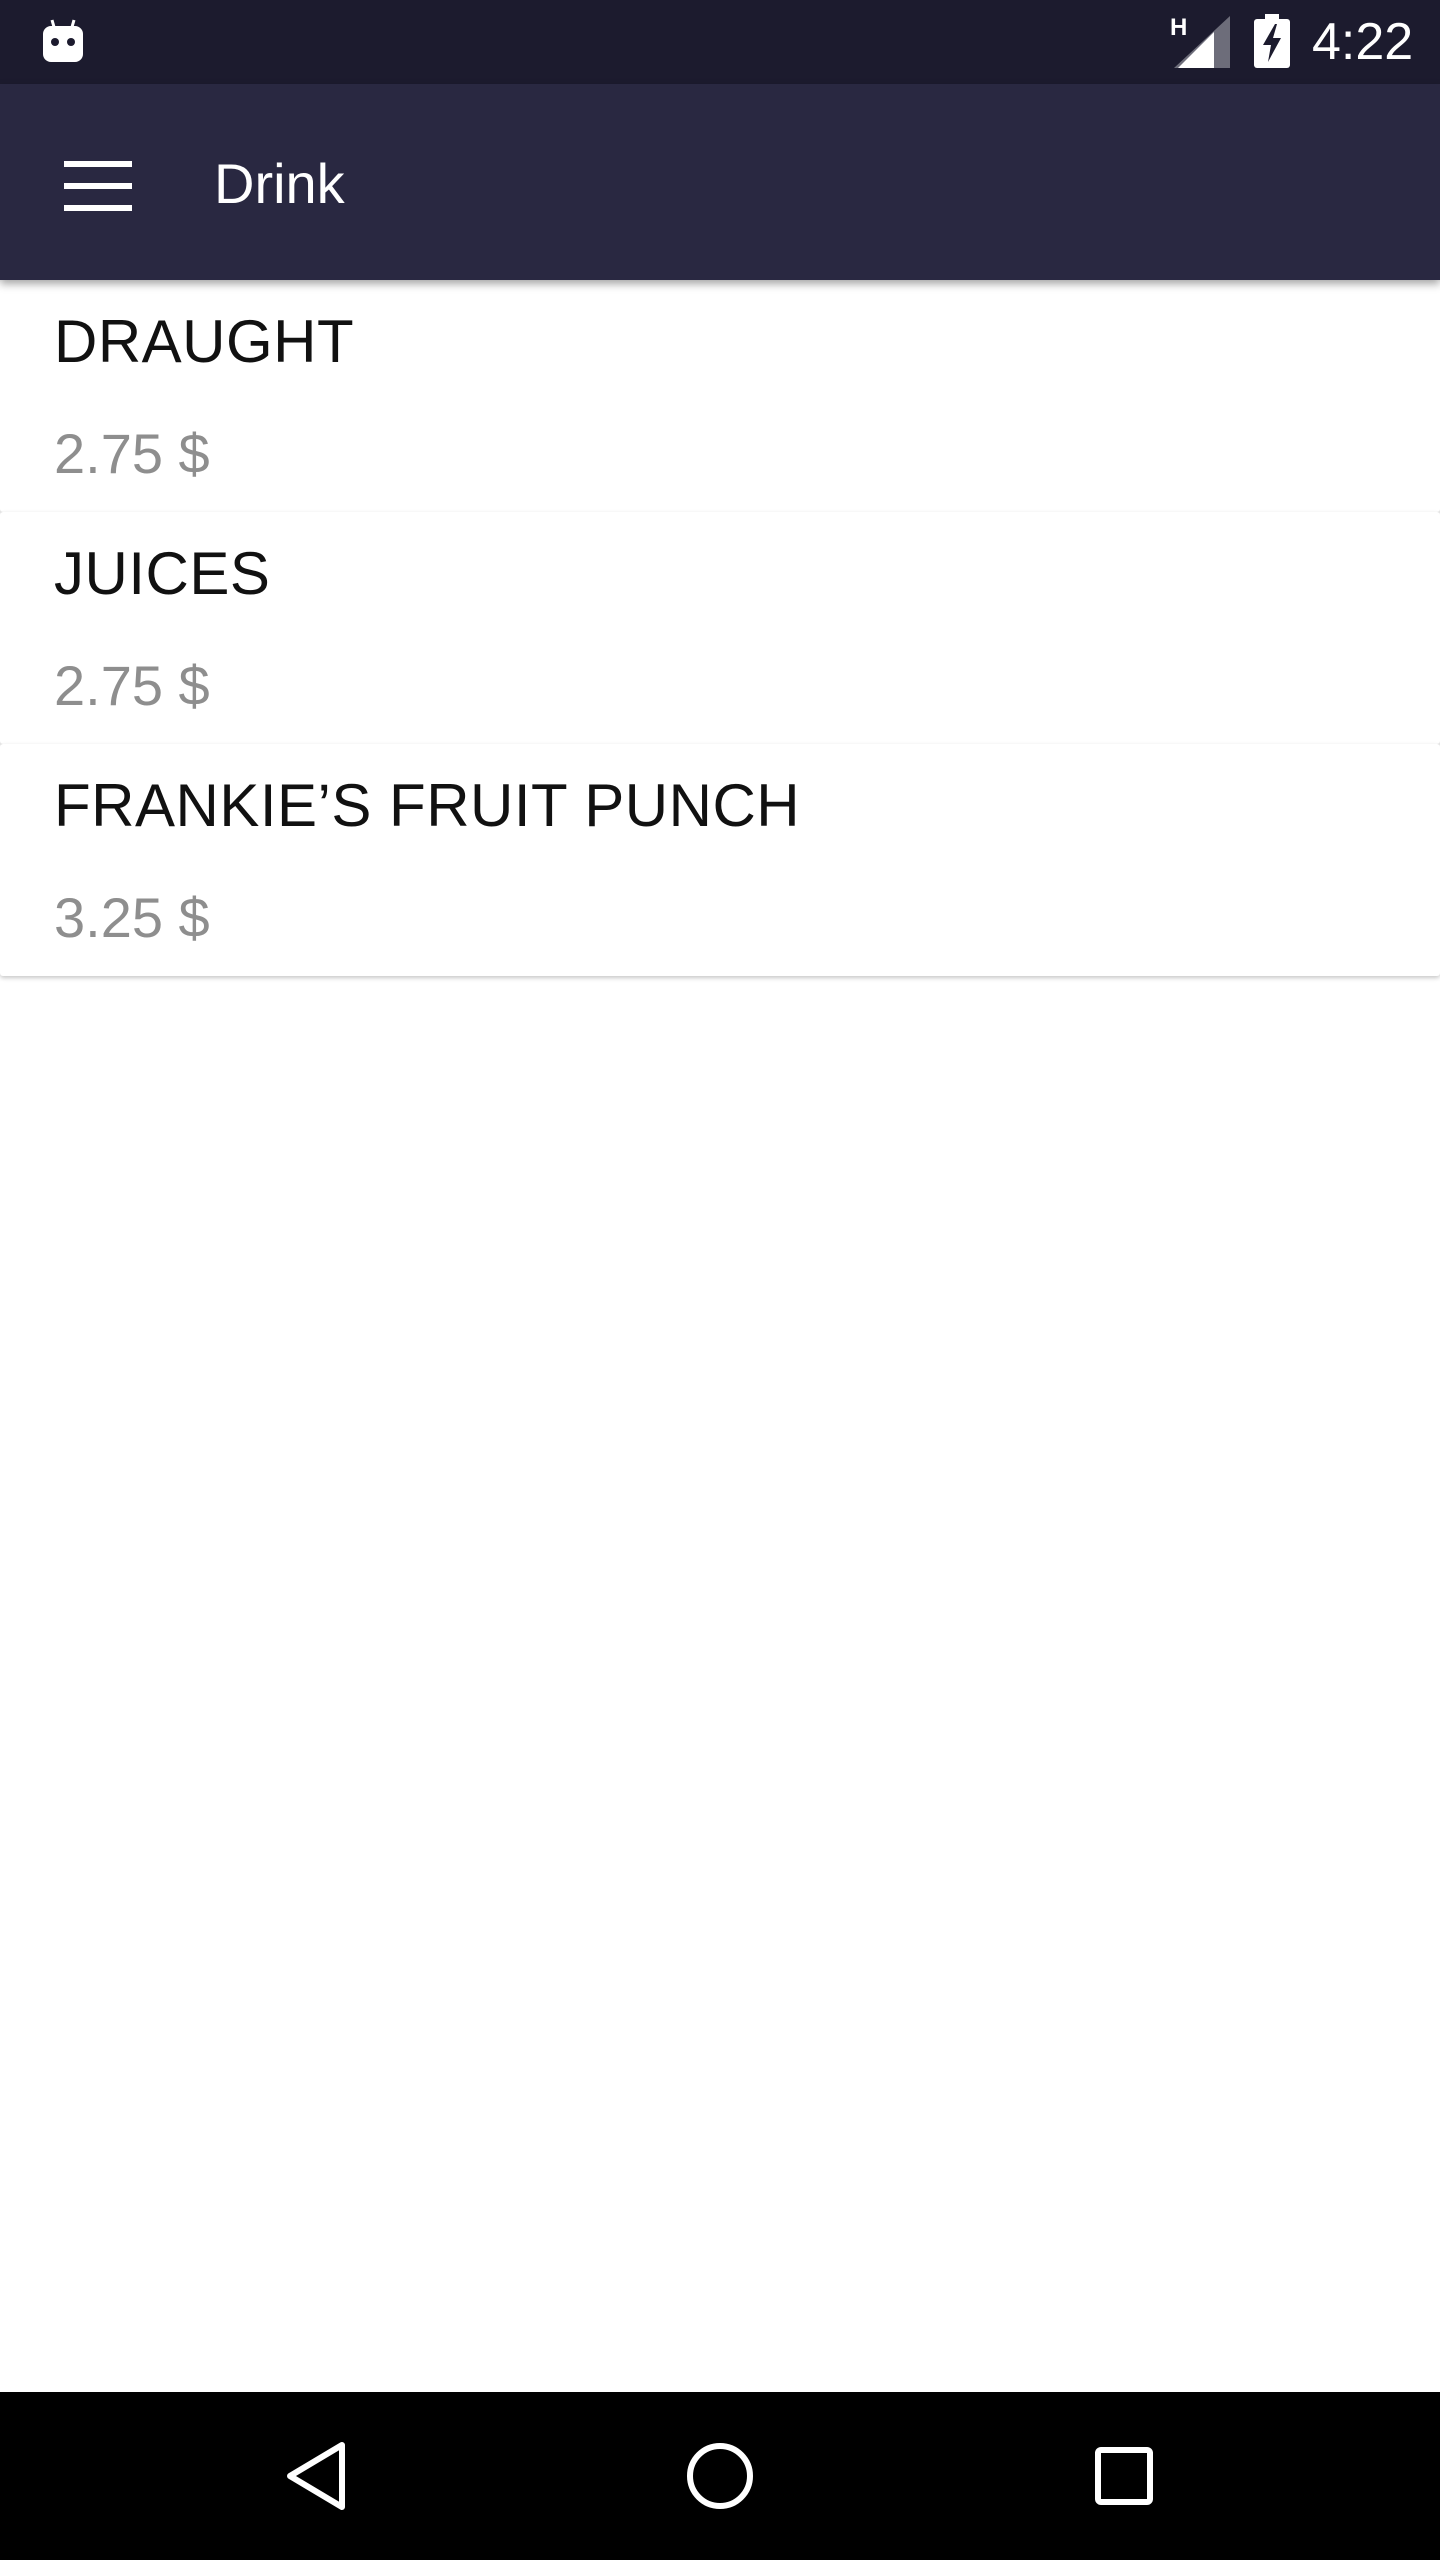  I want to click on list-item: FRANKIE’S FRUIT PUNCH 3.25 $, so click(720, 860).